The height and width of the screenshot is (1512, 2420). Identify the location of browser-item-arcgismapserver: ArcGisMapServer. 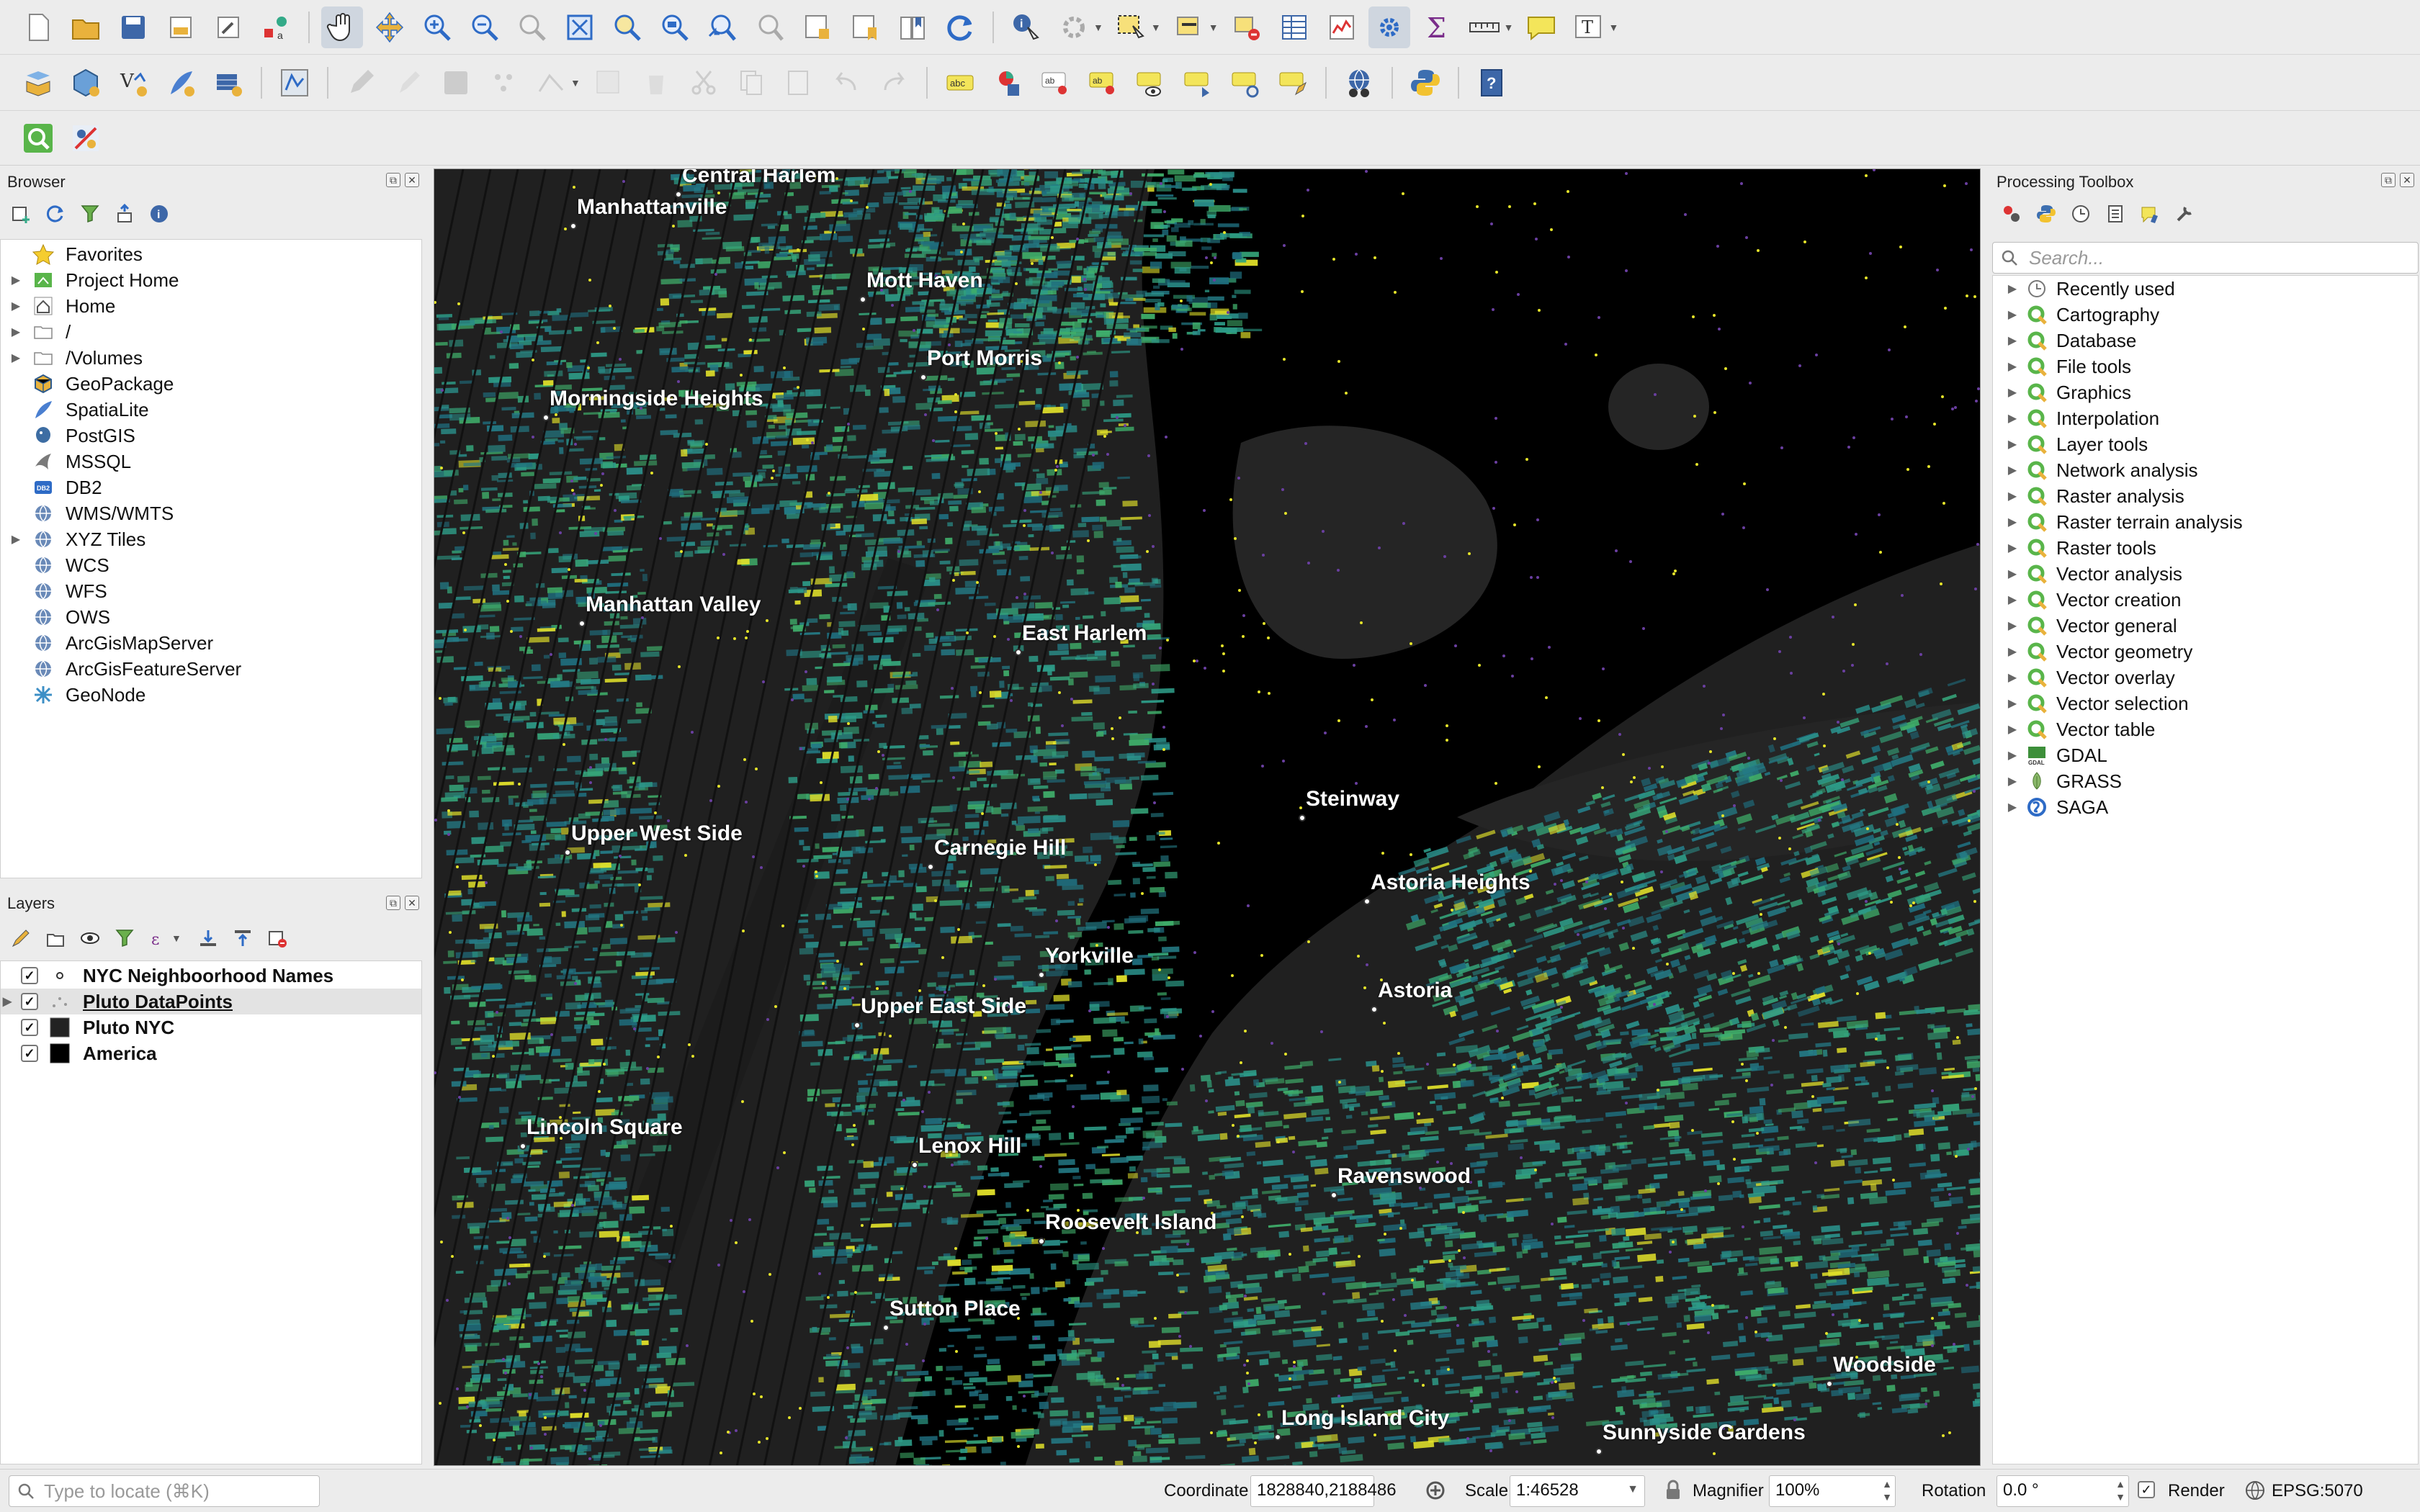
(124, 643).